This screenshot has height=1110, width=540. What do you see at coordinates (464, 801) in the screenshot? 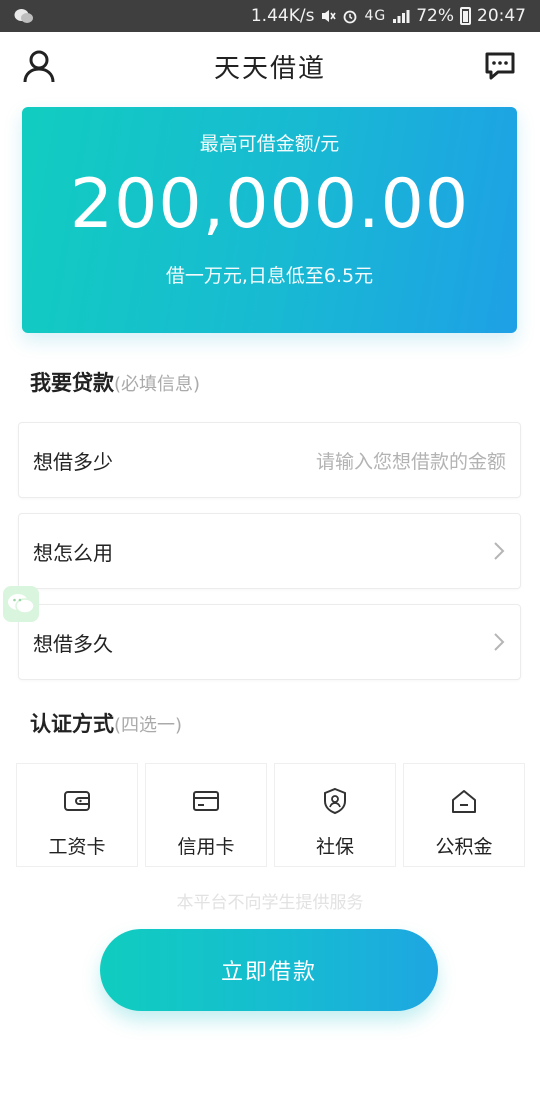
I see `house-icon` at bounding box center [464, 801].